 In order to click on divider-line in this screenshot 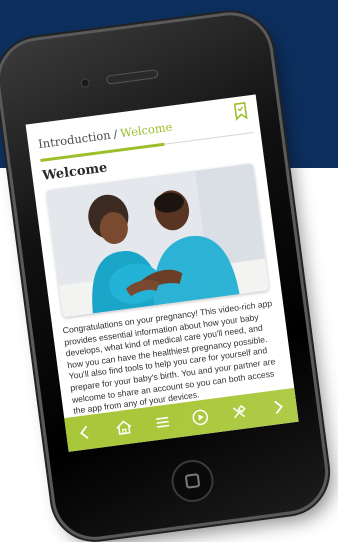, I will do `click(209, 138)`.